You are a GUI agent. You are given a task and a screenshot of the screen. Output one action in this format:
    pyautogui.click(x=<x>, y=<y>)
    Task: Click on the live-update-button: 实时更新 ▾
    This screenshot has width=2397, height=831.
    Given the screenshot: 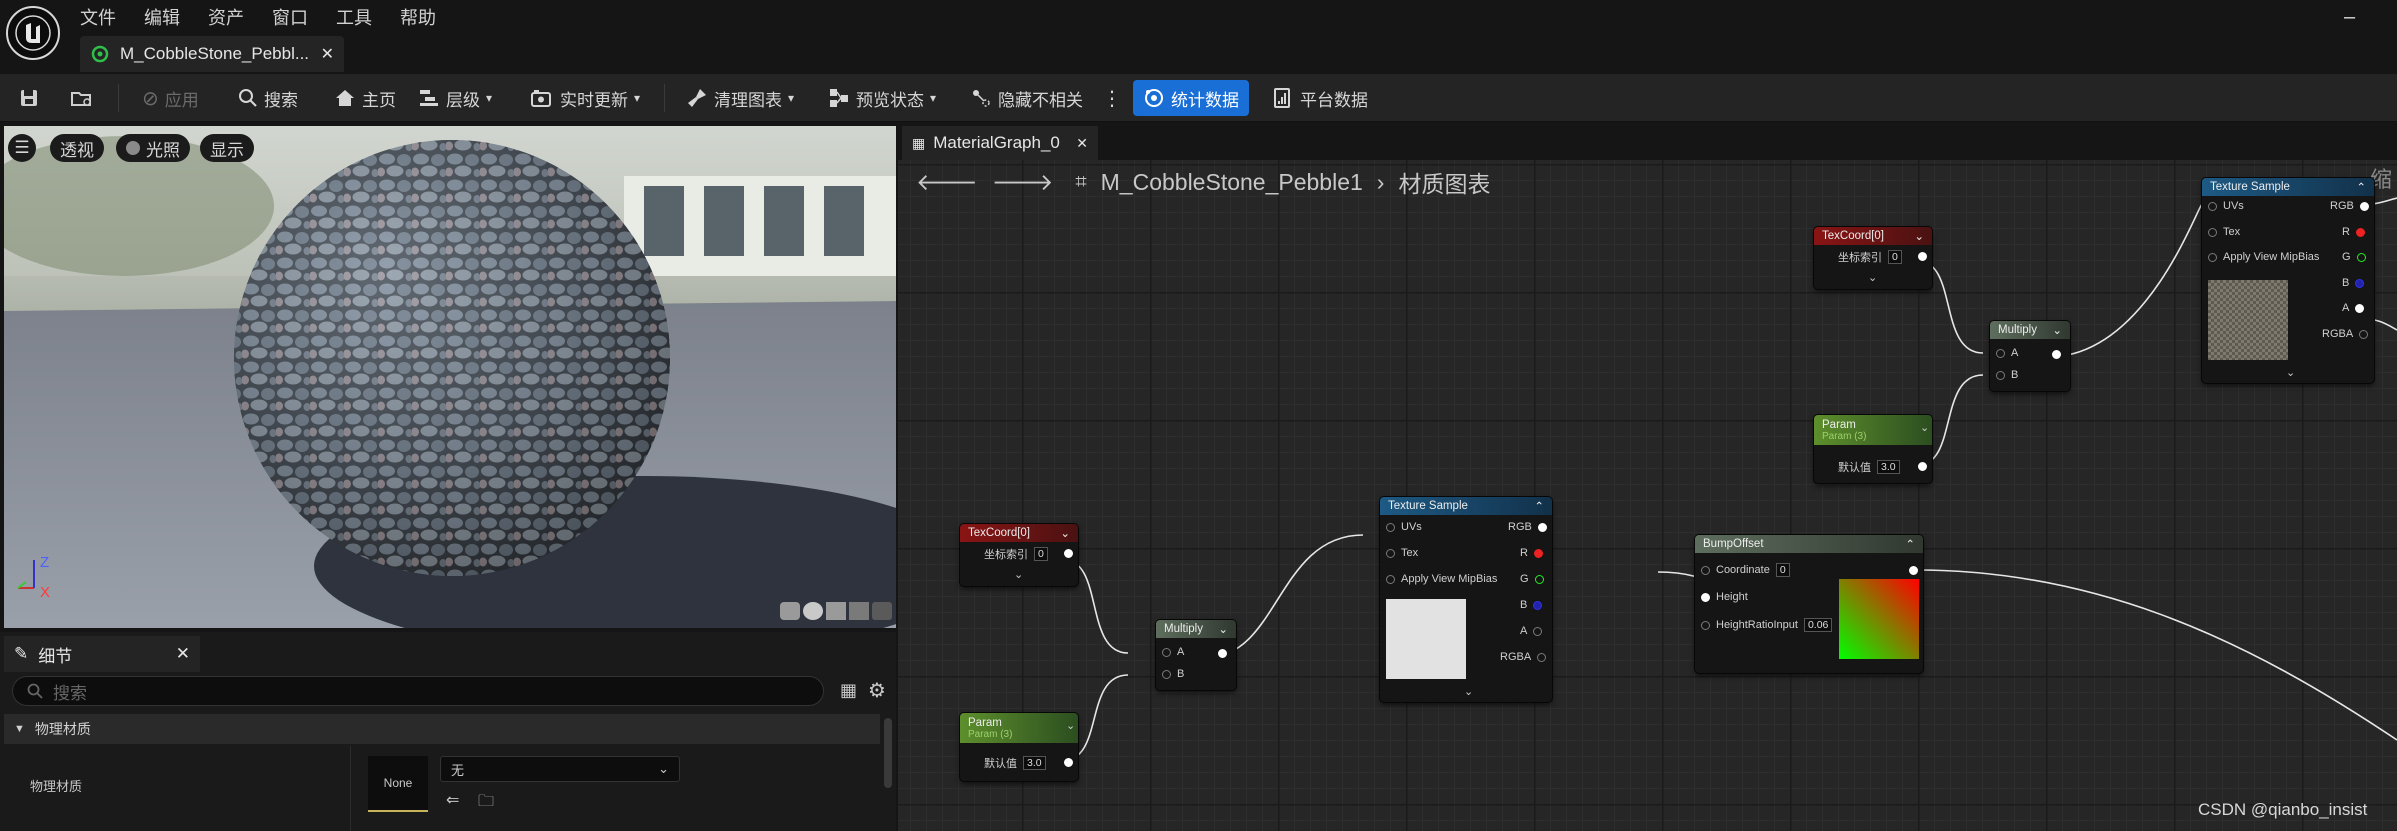 What is the action you would take?
    pyautogui.click(x=585, y=98)
    